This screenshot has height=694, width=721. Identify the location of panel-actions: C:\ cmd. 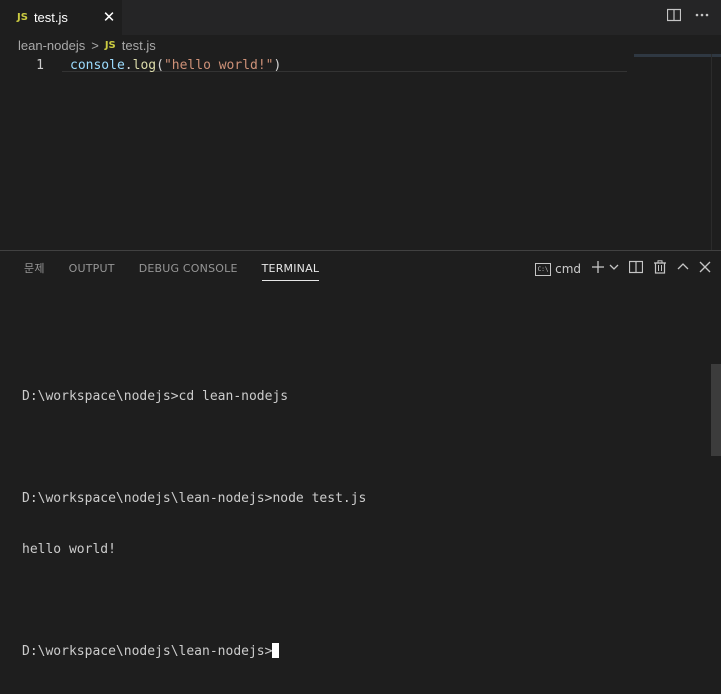
(623, 269).